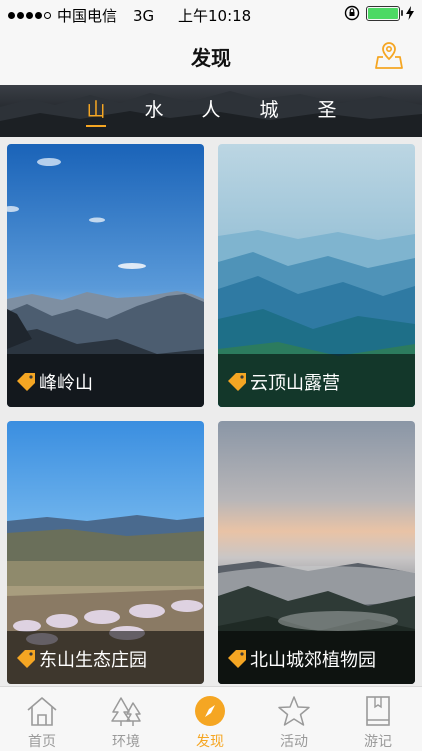 Image resolution: width=422 pixels, height=751 pixels. I want to click on carrier-info: 中国电信 3G, so click(81, 15).